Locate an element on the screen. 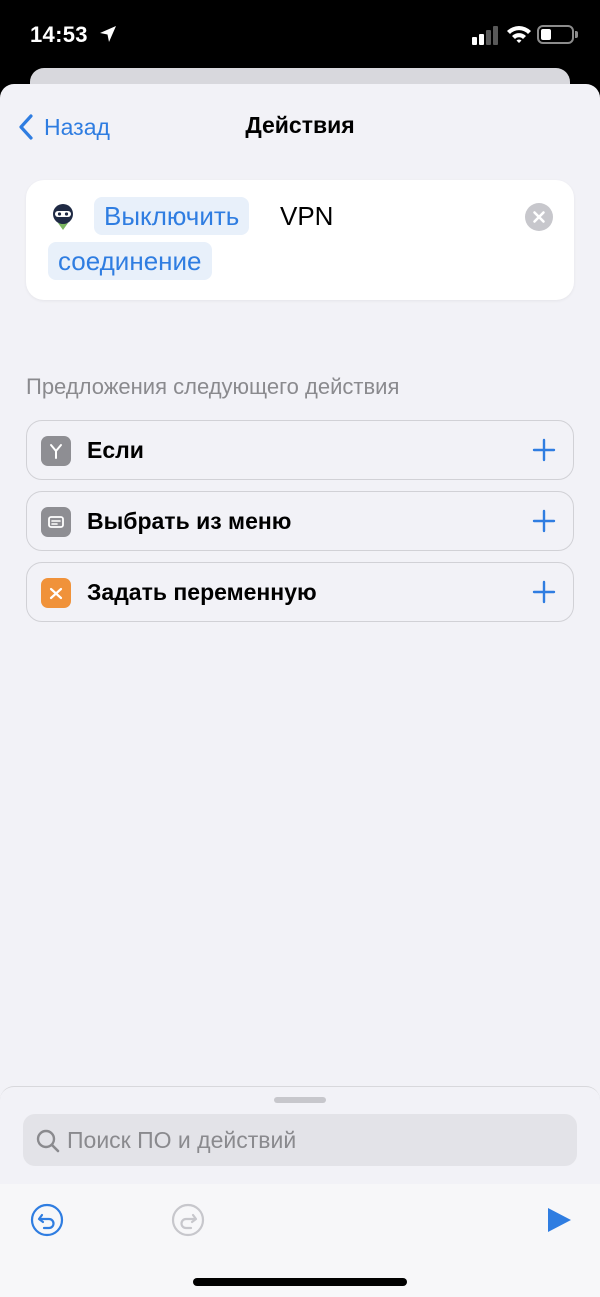  undo-icon is located at coordinates (47, 1220).